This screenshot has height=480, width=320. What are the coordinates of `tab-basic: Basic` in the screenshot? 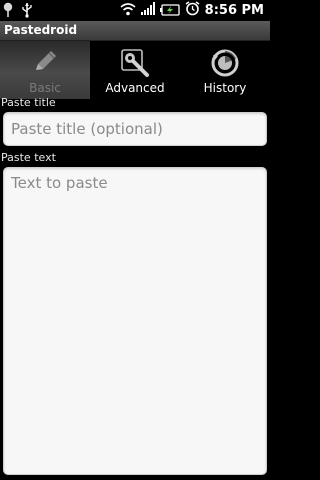 It's located at (45, 70).